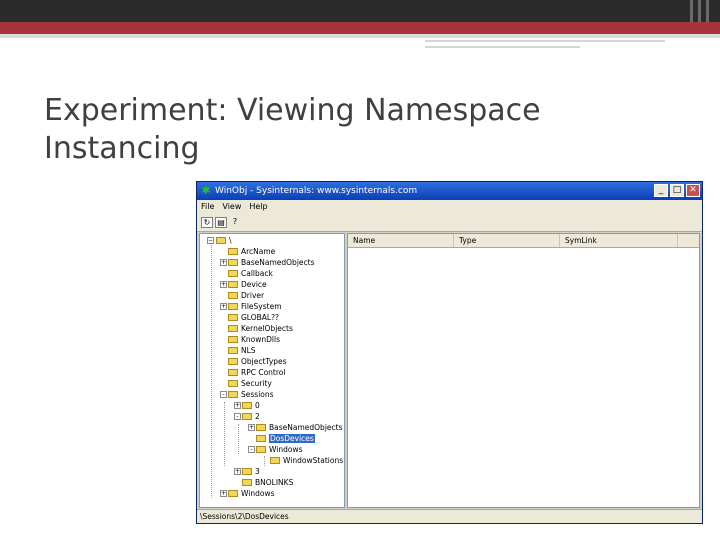  Describe the element at coordinates (207, 222) in the screenshot. I see `refresh-icon: ↻` at that location.